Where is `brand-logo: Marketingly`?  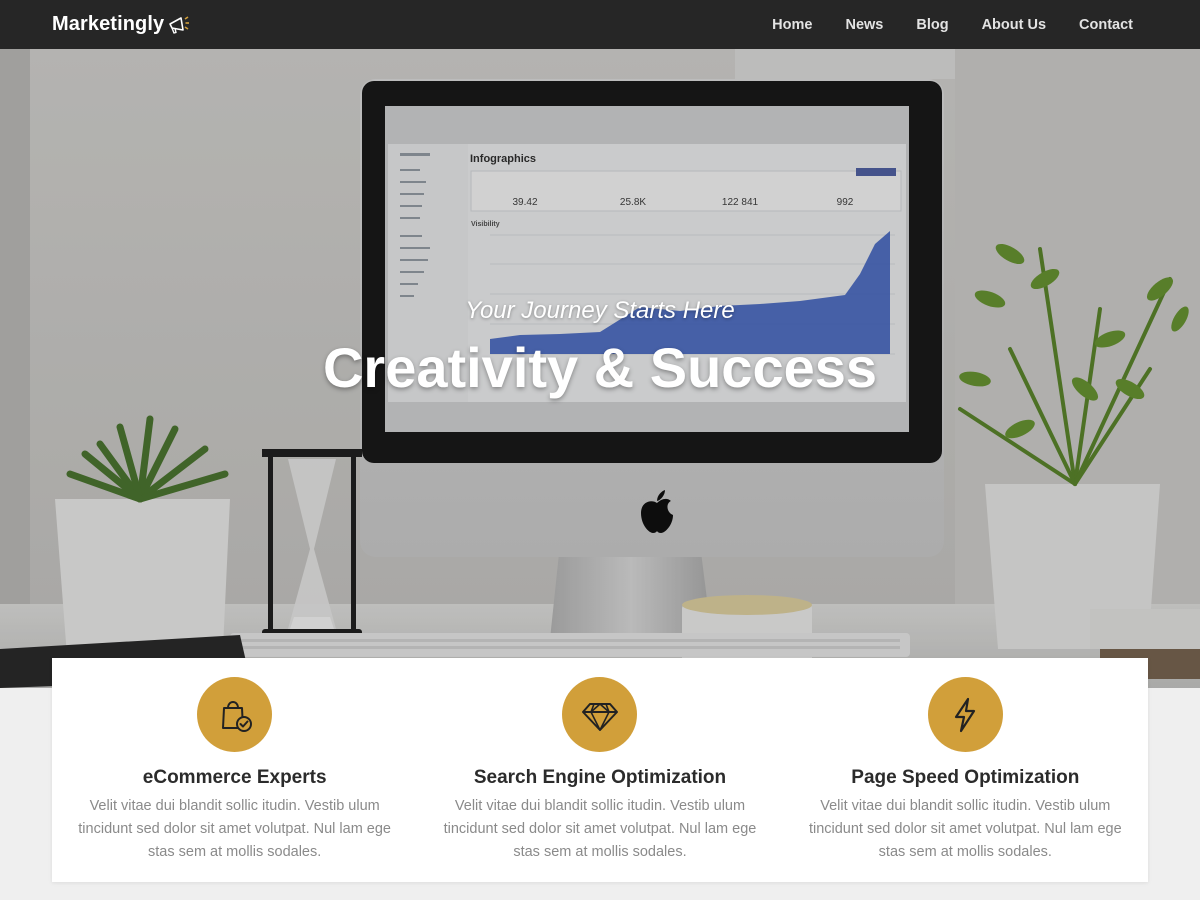 brand-logo: Marketingly is located at coordinates (121, 24).